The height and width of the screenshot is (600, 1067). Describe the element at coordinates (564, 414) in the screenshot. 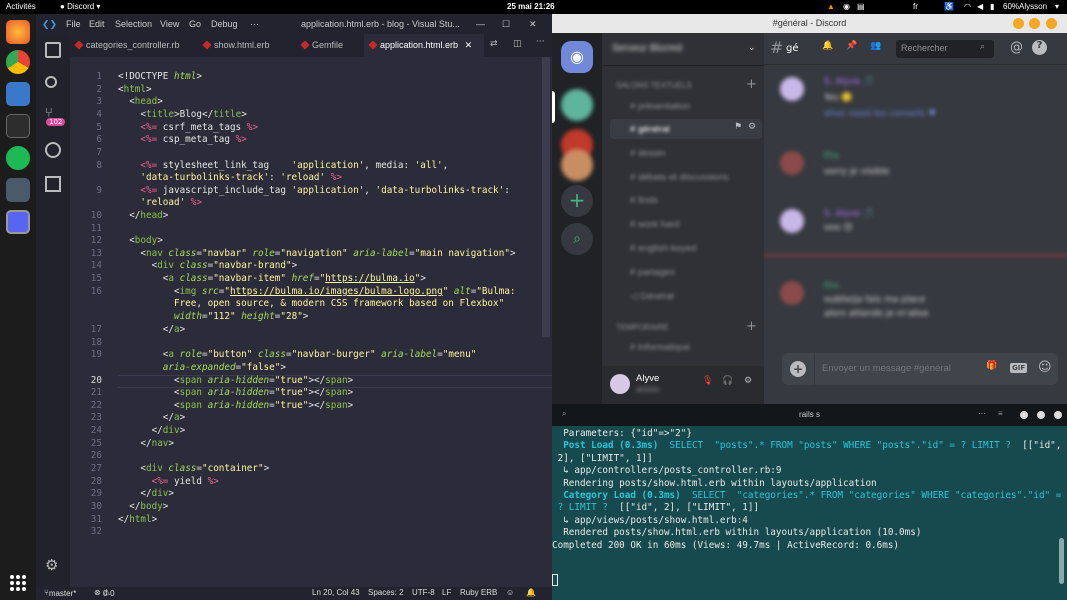

I see `terminal-search-icon: ⌕` at that location.